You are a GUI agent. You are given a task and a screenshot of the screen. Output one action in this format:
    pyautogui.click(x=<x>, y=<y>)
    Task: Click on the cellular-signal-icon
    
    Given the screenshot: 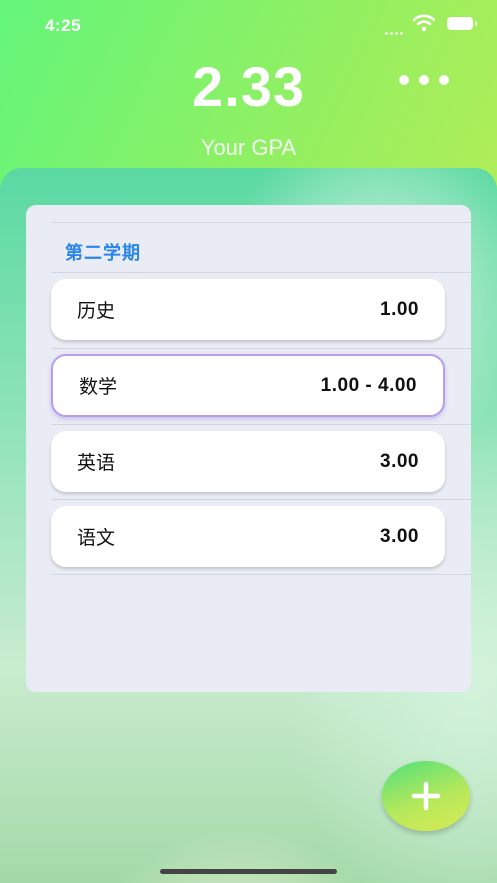 What is the action you would take?
    pyautogui.click(x=397, y=28)
    